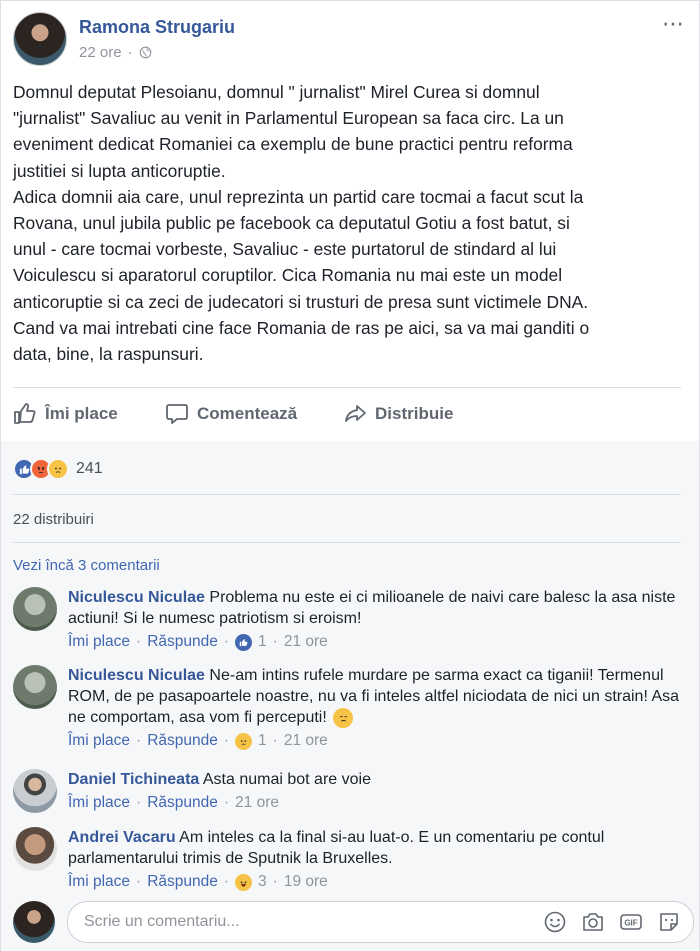  I want to click on comment-meta: Îmi place · Răspunde · 21 ore, so click(173, 803).